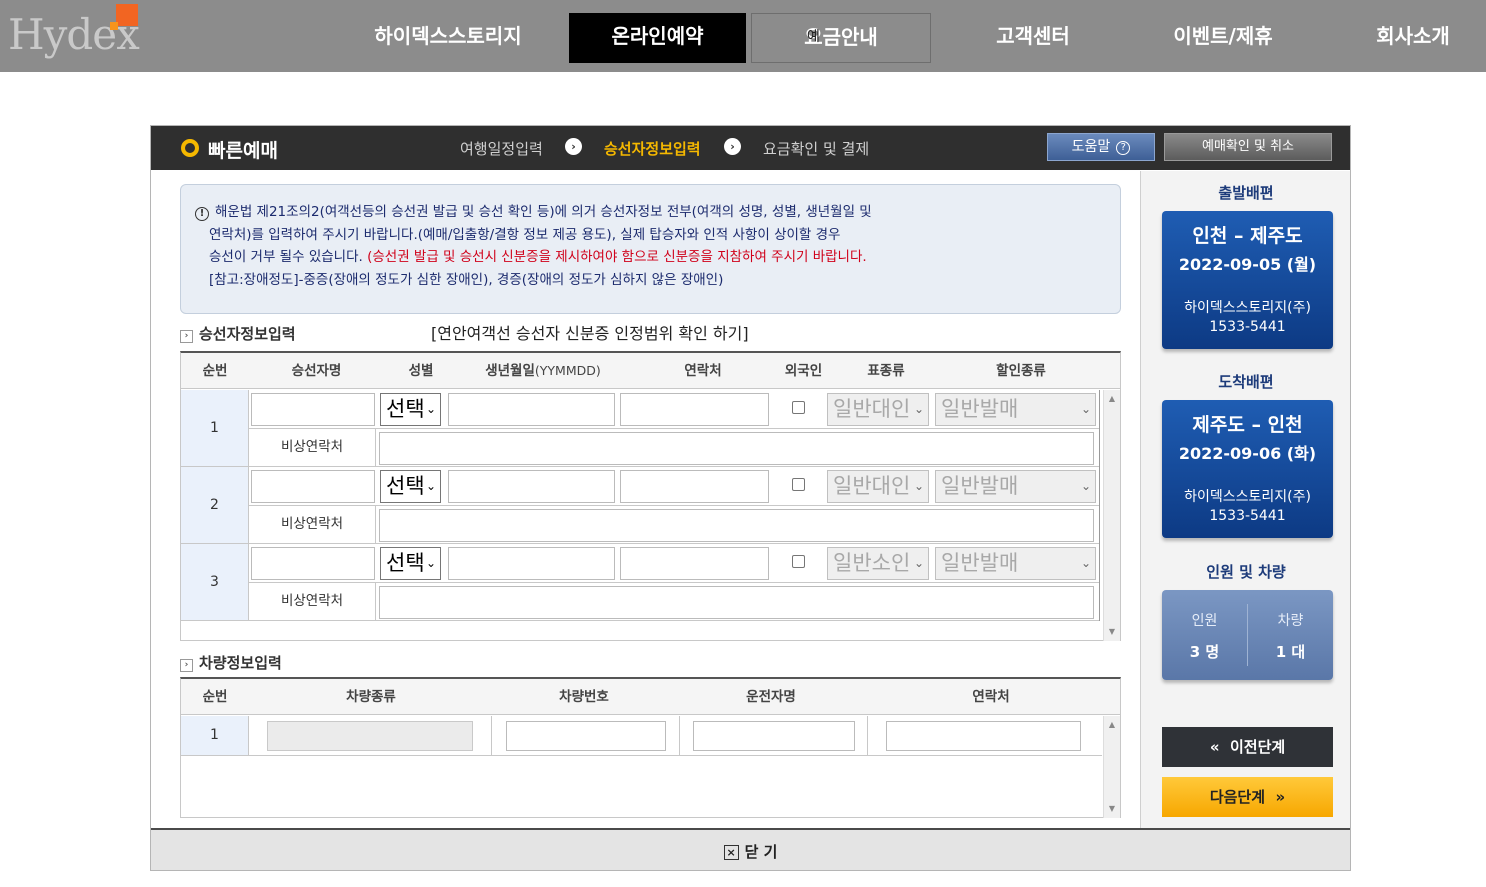  I want to click on booking-check-cancel-button: 예매확인 및 취소, so click(1248, 147).